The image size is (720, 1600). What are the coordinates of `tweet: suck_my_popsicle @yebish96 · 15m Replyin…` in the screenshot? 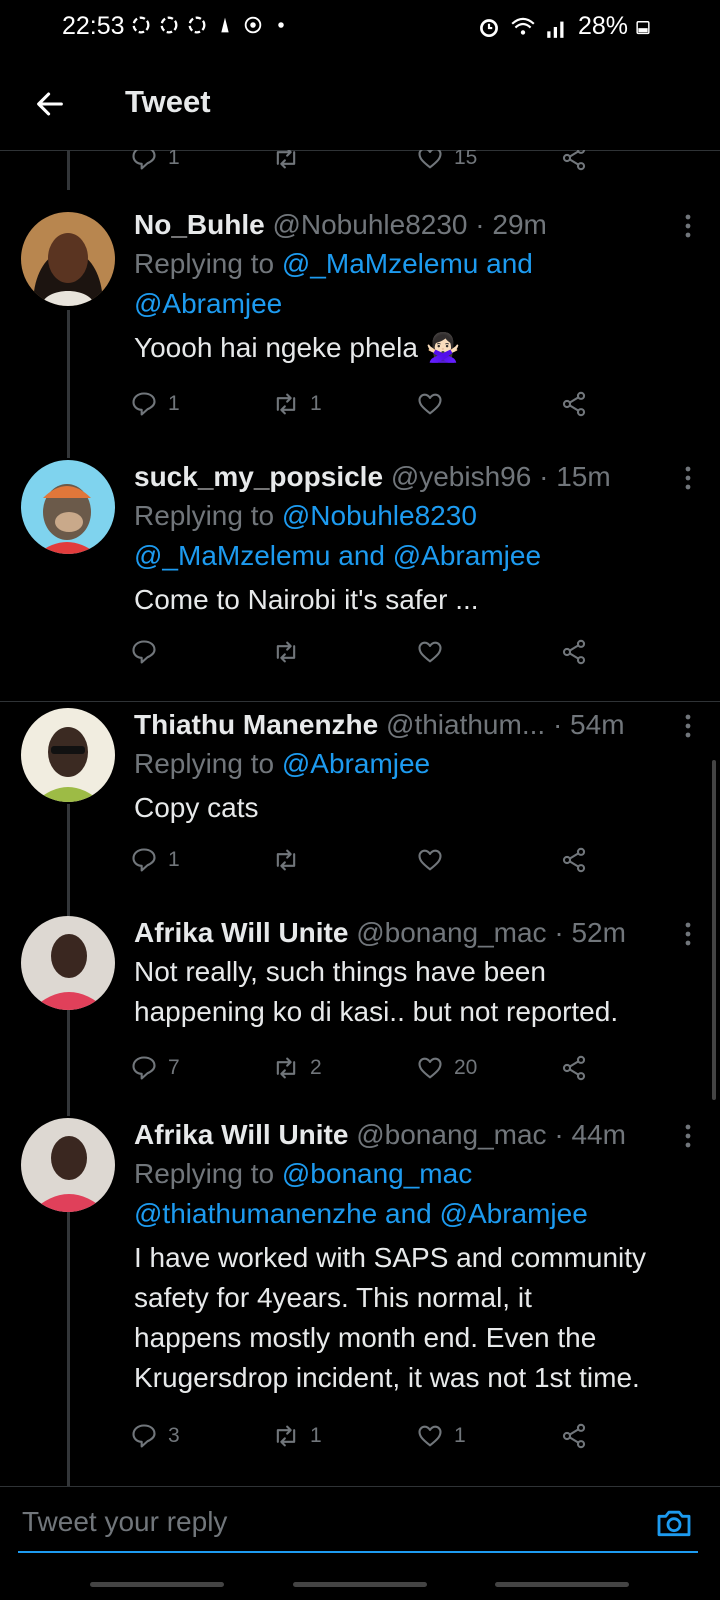 It's located at (360, 576).